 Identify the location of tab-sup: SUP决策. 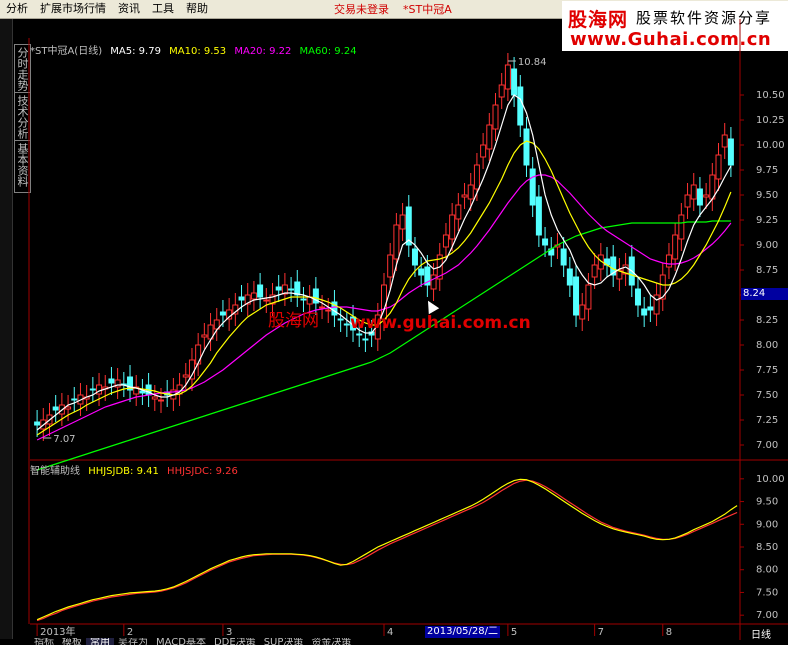
(284, 641).